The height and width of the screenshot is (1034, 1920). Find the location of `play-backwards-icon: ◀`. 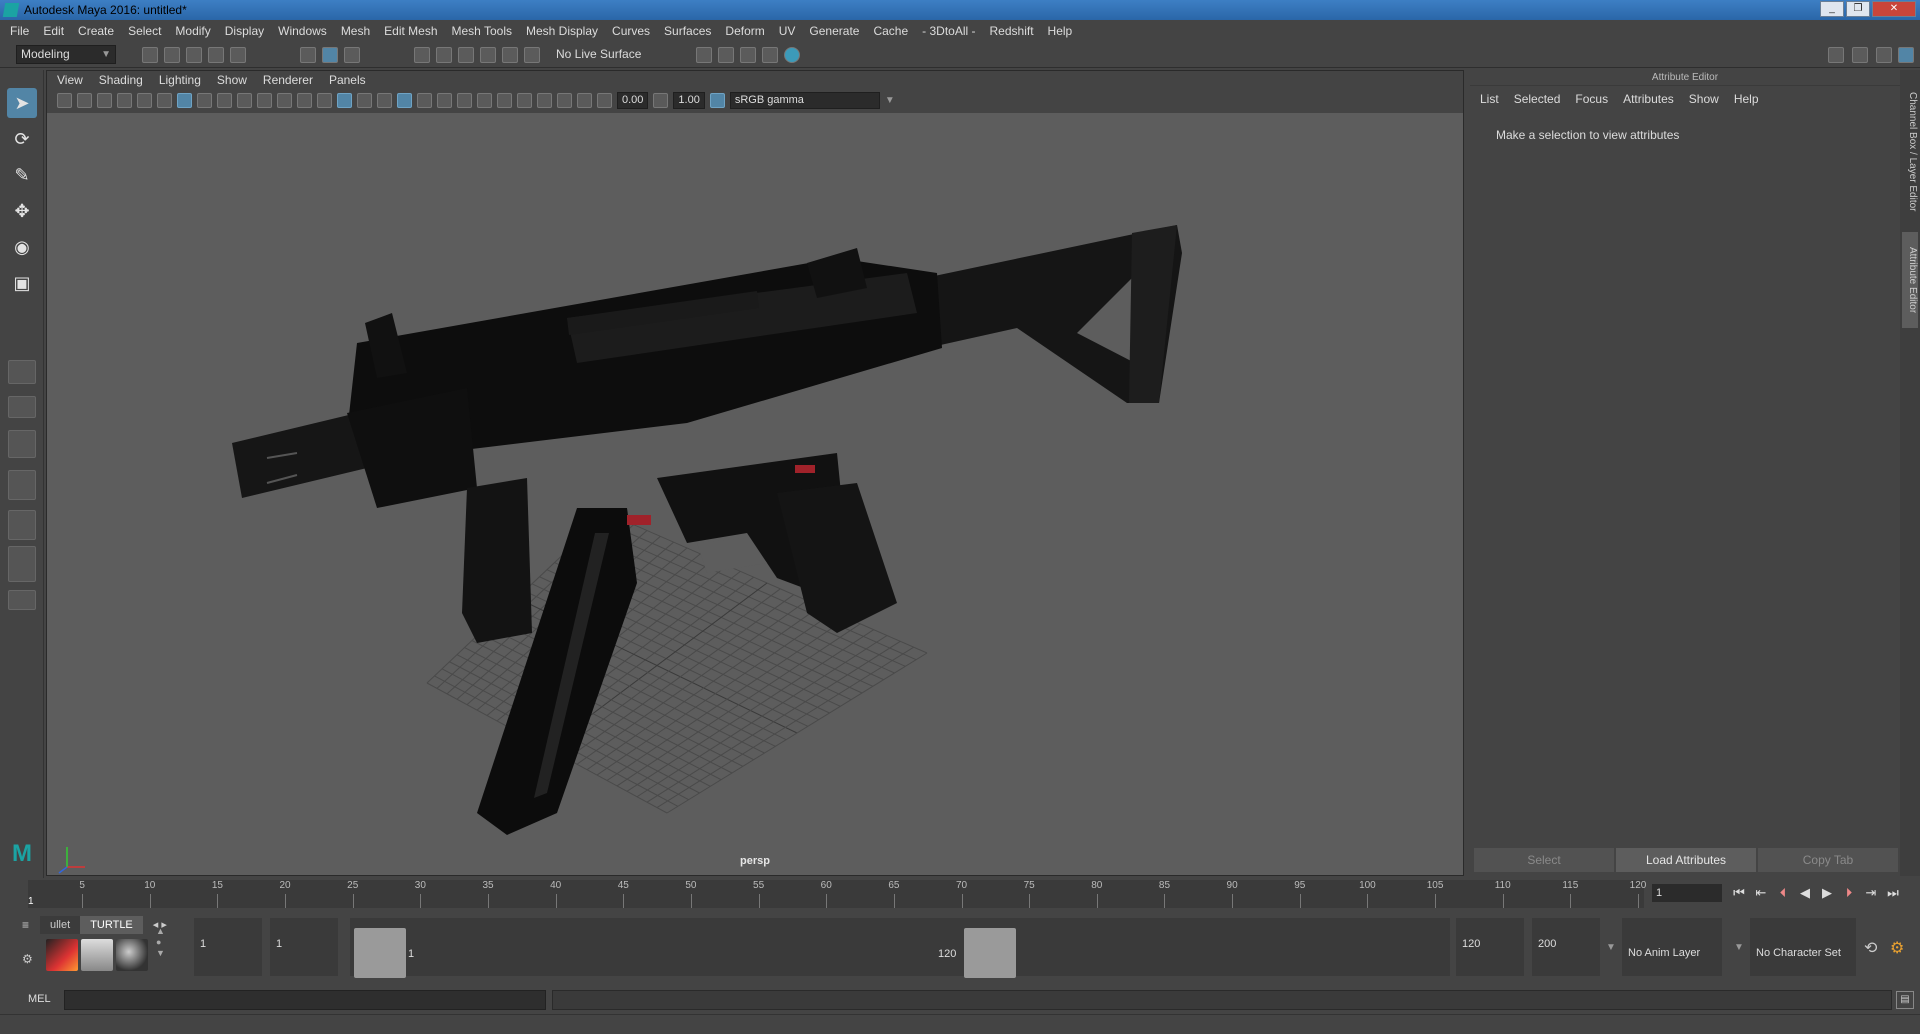

play-backwards-icon: ◀ is located at coordinates (1805, 893).